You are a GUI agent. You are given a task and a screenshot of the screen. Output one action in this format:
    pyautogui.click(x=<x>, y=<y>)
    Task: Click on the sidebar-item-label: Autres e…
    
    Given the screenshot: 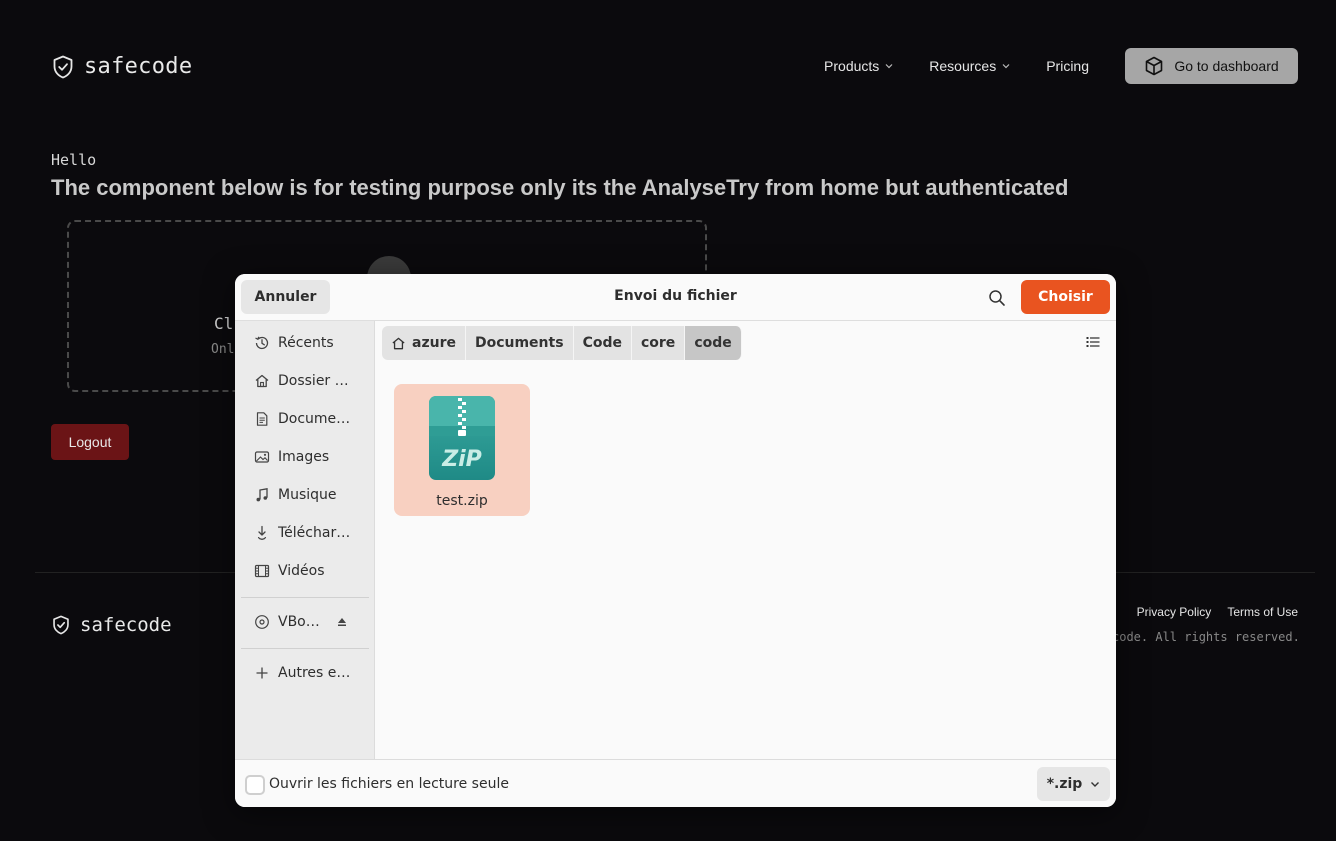 What is the action you would take?
    pyautogui.click(x=314, y=673)
    